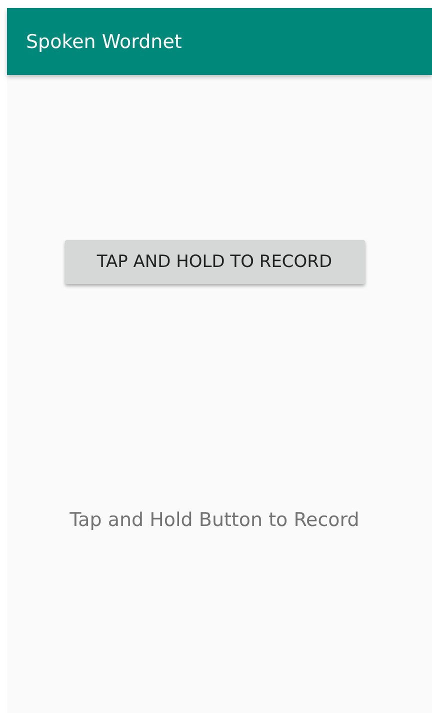  I want to click on hint-text: Tap and Hold Button to Record, so click(215, 520).